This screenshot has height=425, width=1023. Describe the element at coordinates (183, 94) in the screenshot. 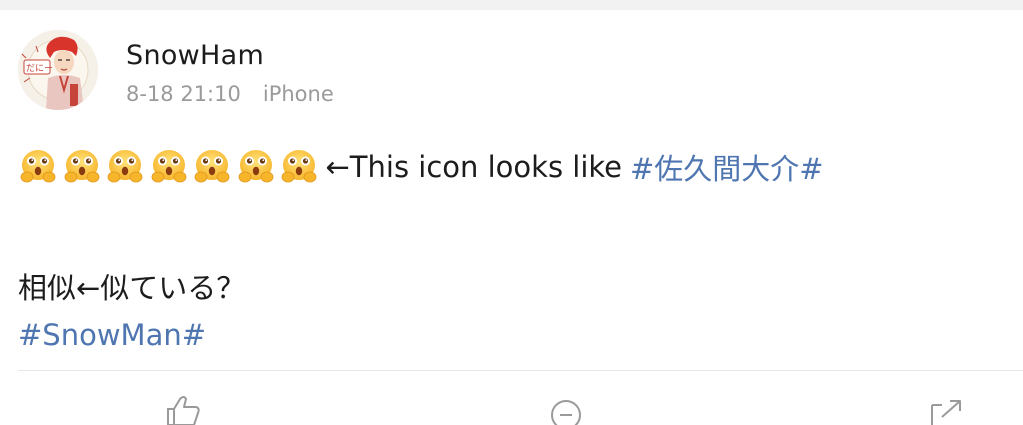

I see `post-timestamp: 8-18 21:10` at that location.